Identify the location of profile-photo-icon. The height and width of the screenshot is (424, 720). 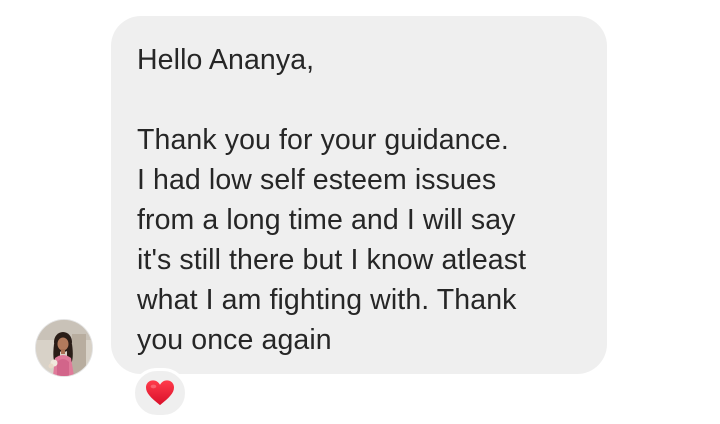
(64, 348).